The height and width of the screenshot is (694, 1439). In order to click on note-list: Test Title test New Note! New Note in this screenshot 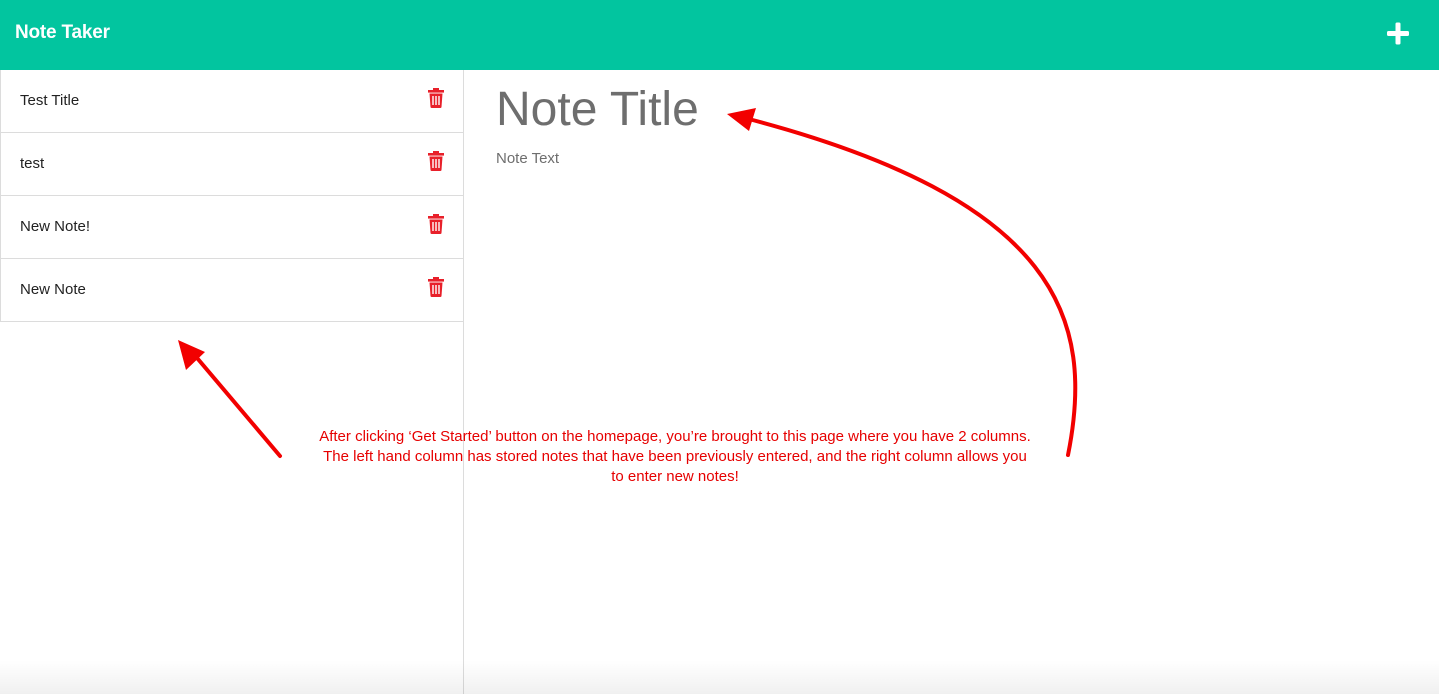, I will do `click(231, 196)`.